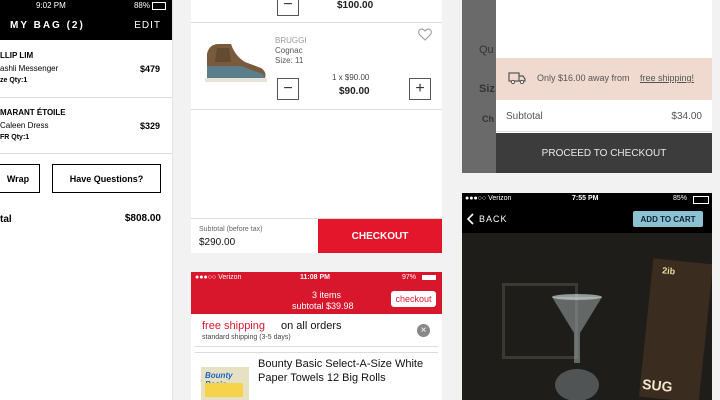 The height and width of the screenshot is (400, 720). What do you see at coordinates (233, 326) in the screenshot?
I see `free-shipping-text: free shipping` at bounding box center [233, 326].